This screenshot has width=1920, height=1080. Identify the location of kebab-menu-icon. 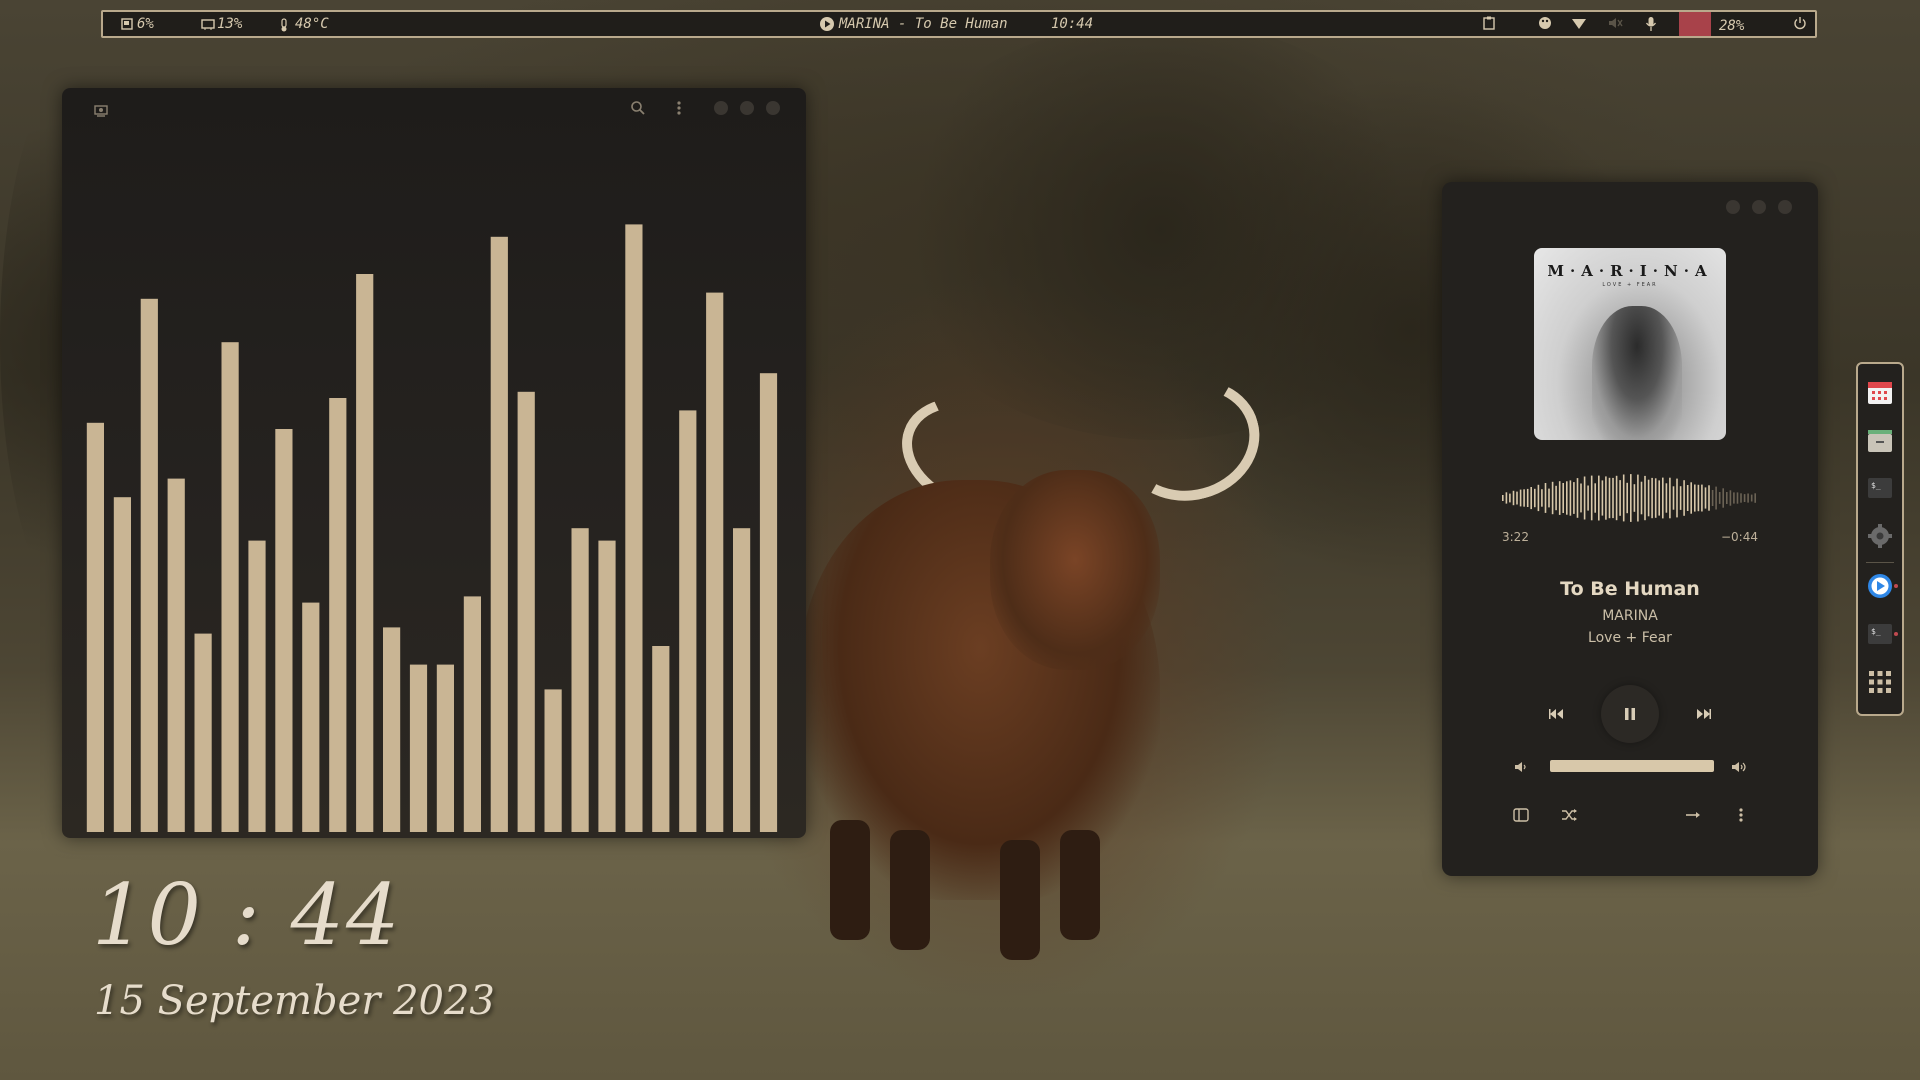
(679, 110).